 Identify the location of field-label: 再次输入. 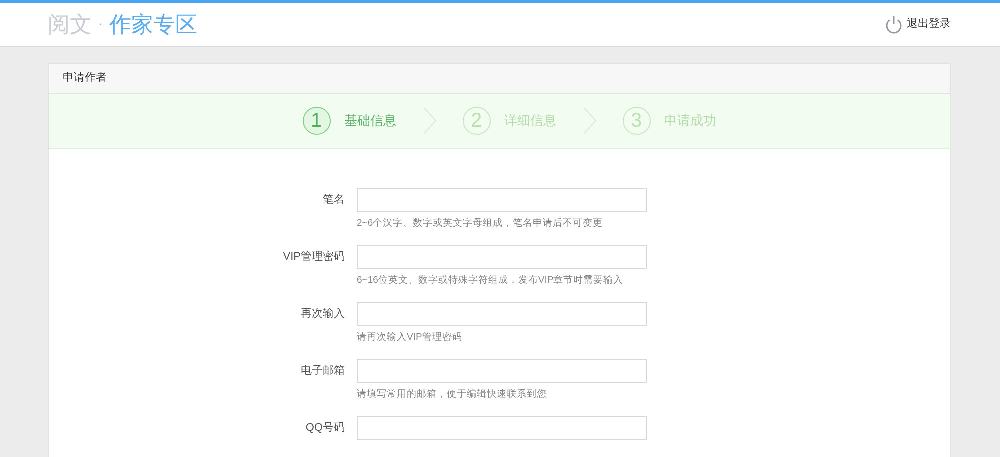
(323, 314).